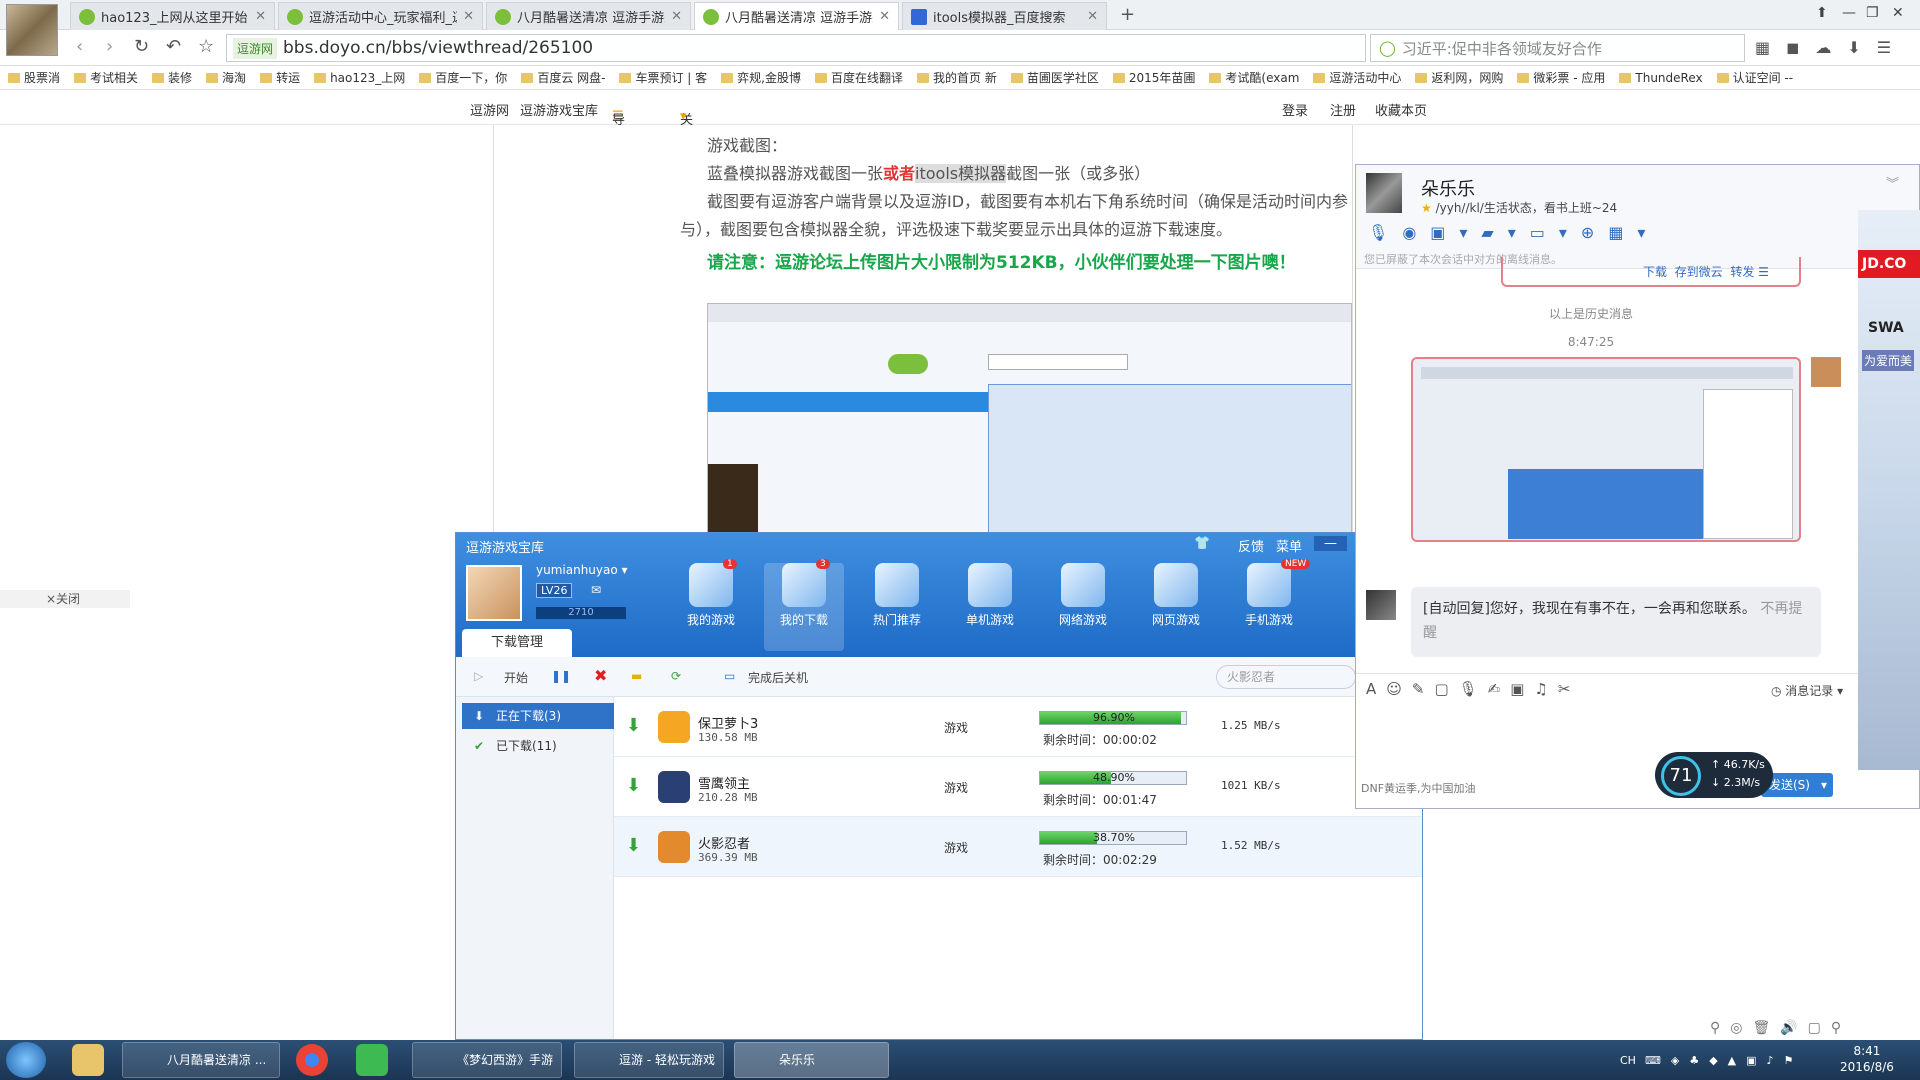 This screenshot has height=1080, width=1920. I want to click on side-downloading: ⬇ 正在下载(3), so click(538, 716).